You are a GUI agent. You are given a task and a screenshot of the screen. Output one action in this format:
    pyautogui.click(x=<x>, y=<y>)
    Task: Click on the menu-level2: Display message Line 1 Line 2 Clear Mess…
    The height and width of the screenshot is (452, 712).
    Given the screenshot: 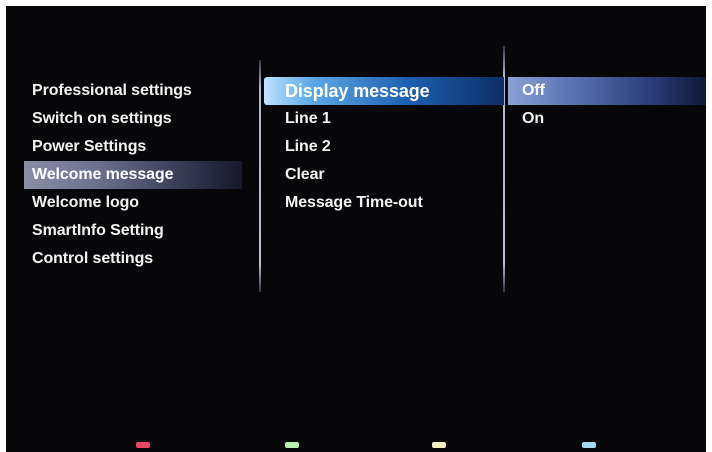 What is the action you would take?
    pyautogui.click(x=384, y=147)
    